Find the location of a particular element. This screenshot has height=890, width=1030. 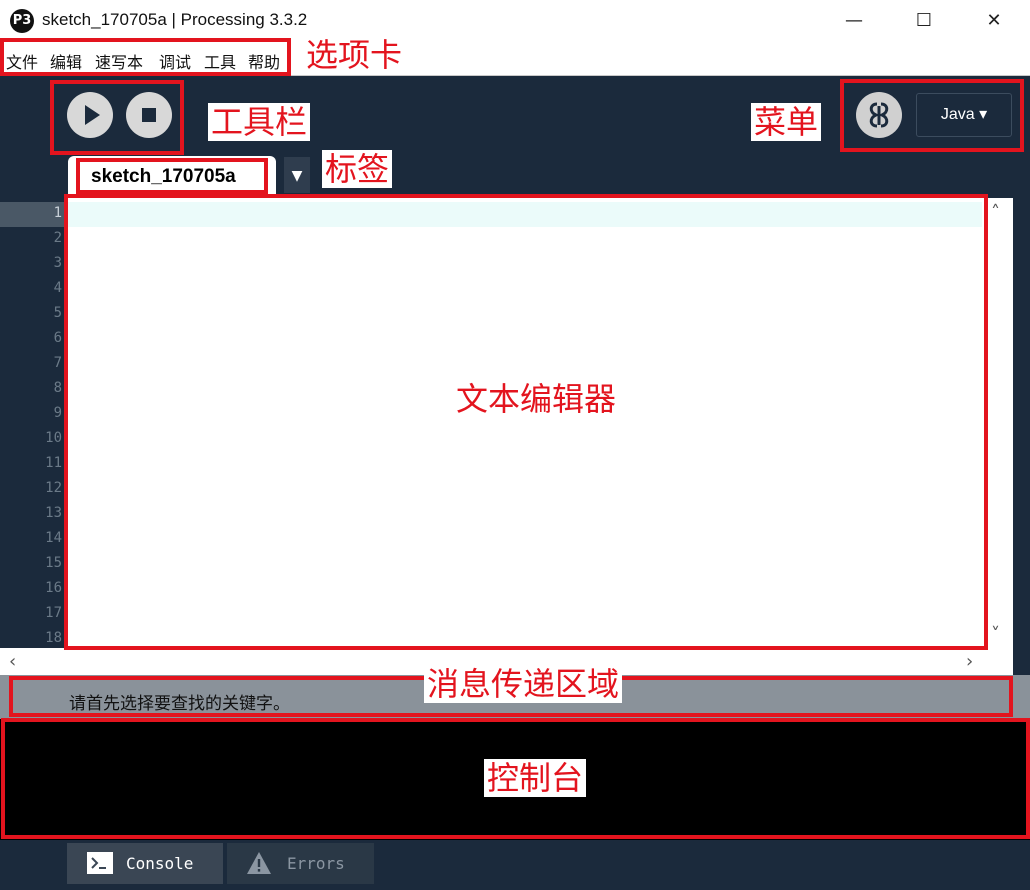

line-number: 17 is located at coordinates (53, 613).